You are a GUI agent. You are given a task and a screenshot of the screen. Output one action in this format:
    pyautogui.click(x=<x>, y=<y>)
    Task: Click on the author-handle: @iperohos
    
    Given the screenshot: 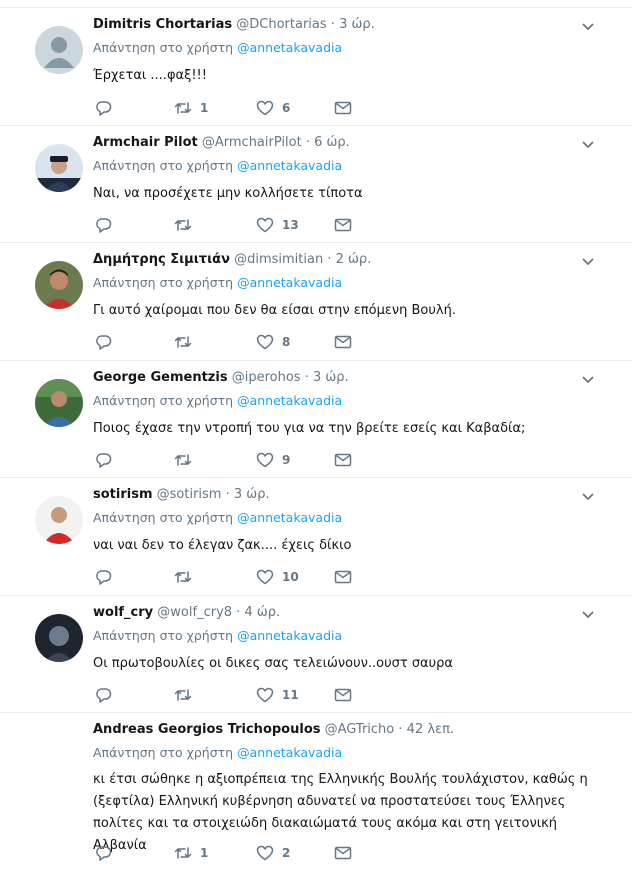 What is the action you would take?
    pyautogui.click(x=266, y=377)
    